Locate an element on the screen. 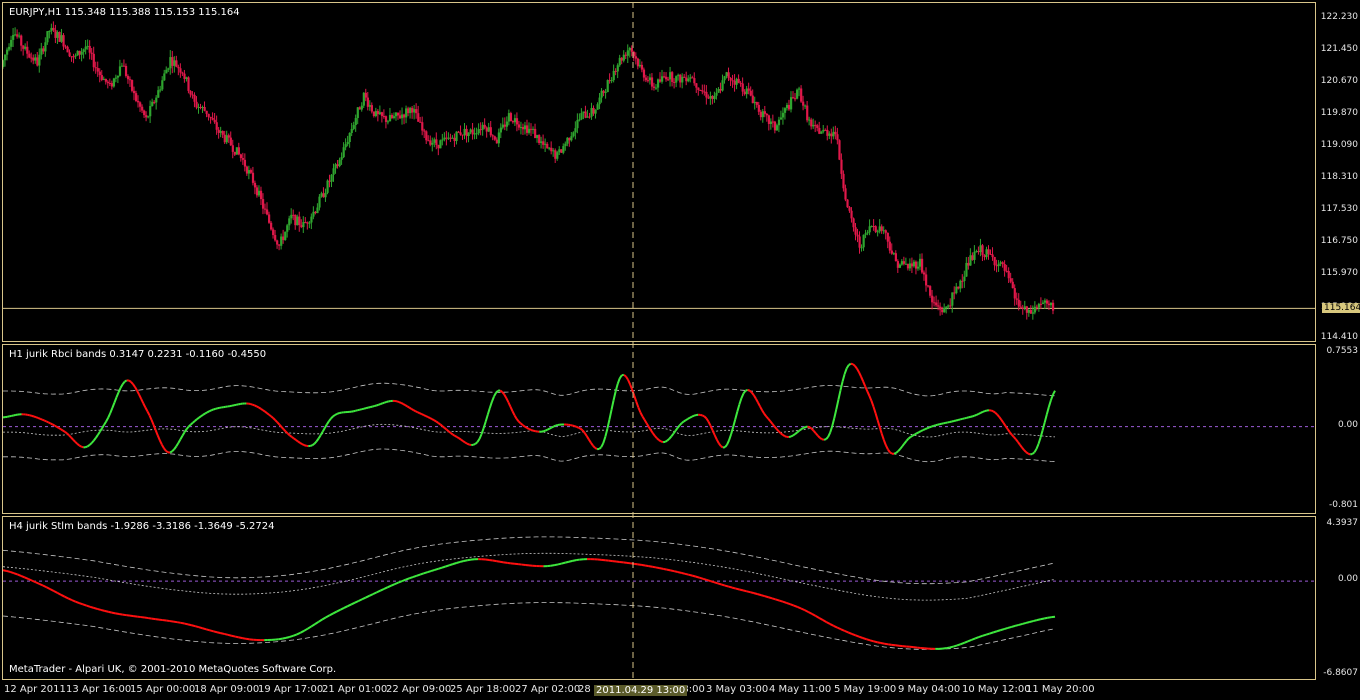 The width and height of the screenshot is (1360, 700). stlm-scale: 4.3937 0.00 -6.8607 is located at coordinates (1338, 598).